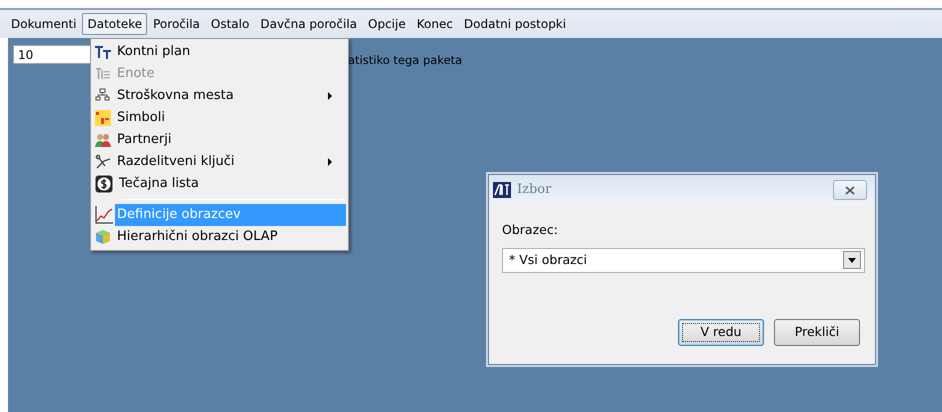  I want to click on menu-item: Tečajna lista, so click(232, 184).